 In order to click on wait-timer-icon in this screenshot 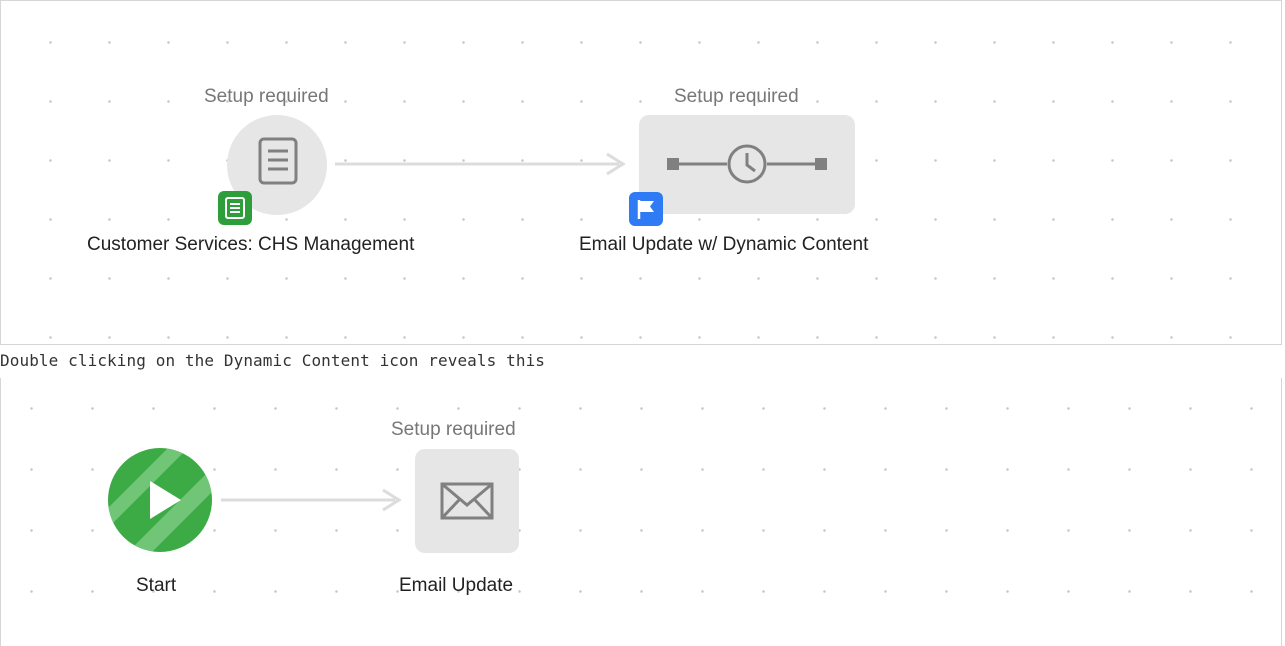, I will do `click(747, 164)`.